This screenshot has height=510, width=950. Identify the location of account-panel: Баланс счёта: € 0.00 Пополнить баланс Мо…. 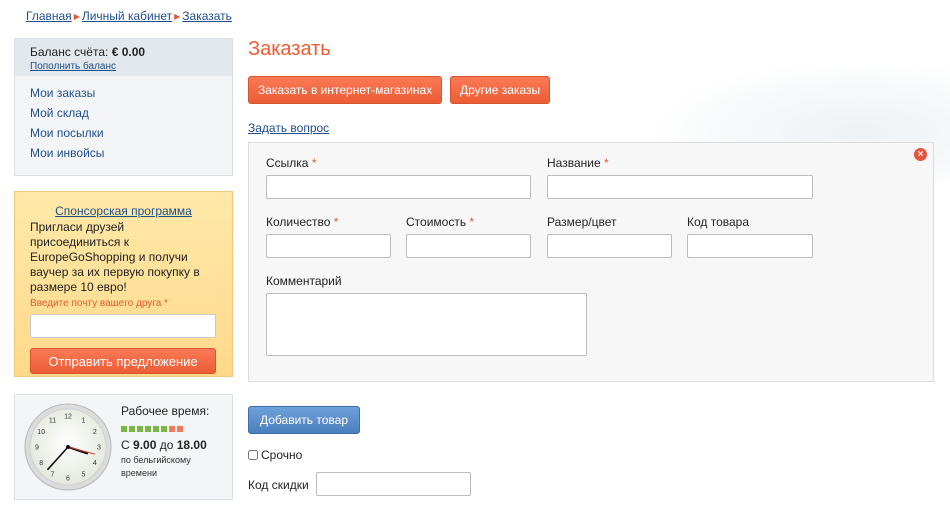
(123, 107).